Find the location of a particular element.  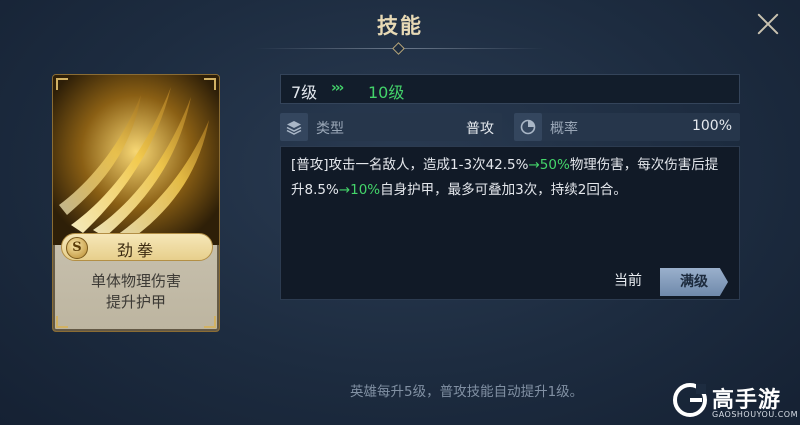

skill-name-plate: S 劲拳 is located at coordinates (137, 247).